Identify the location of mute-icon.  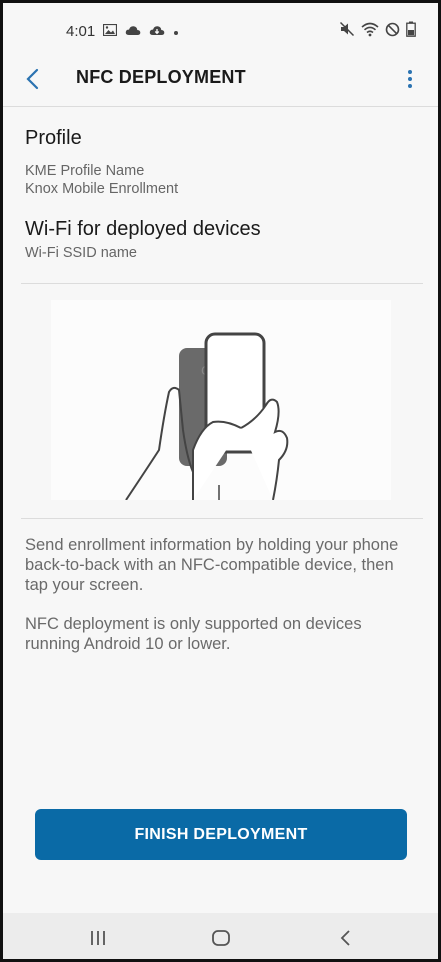
(347, 31).